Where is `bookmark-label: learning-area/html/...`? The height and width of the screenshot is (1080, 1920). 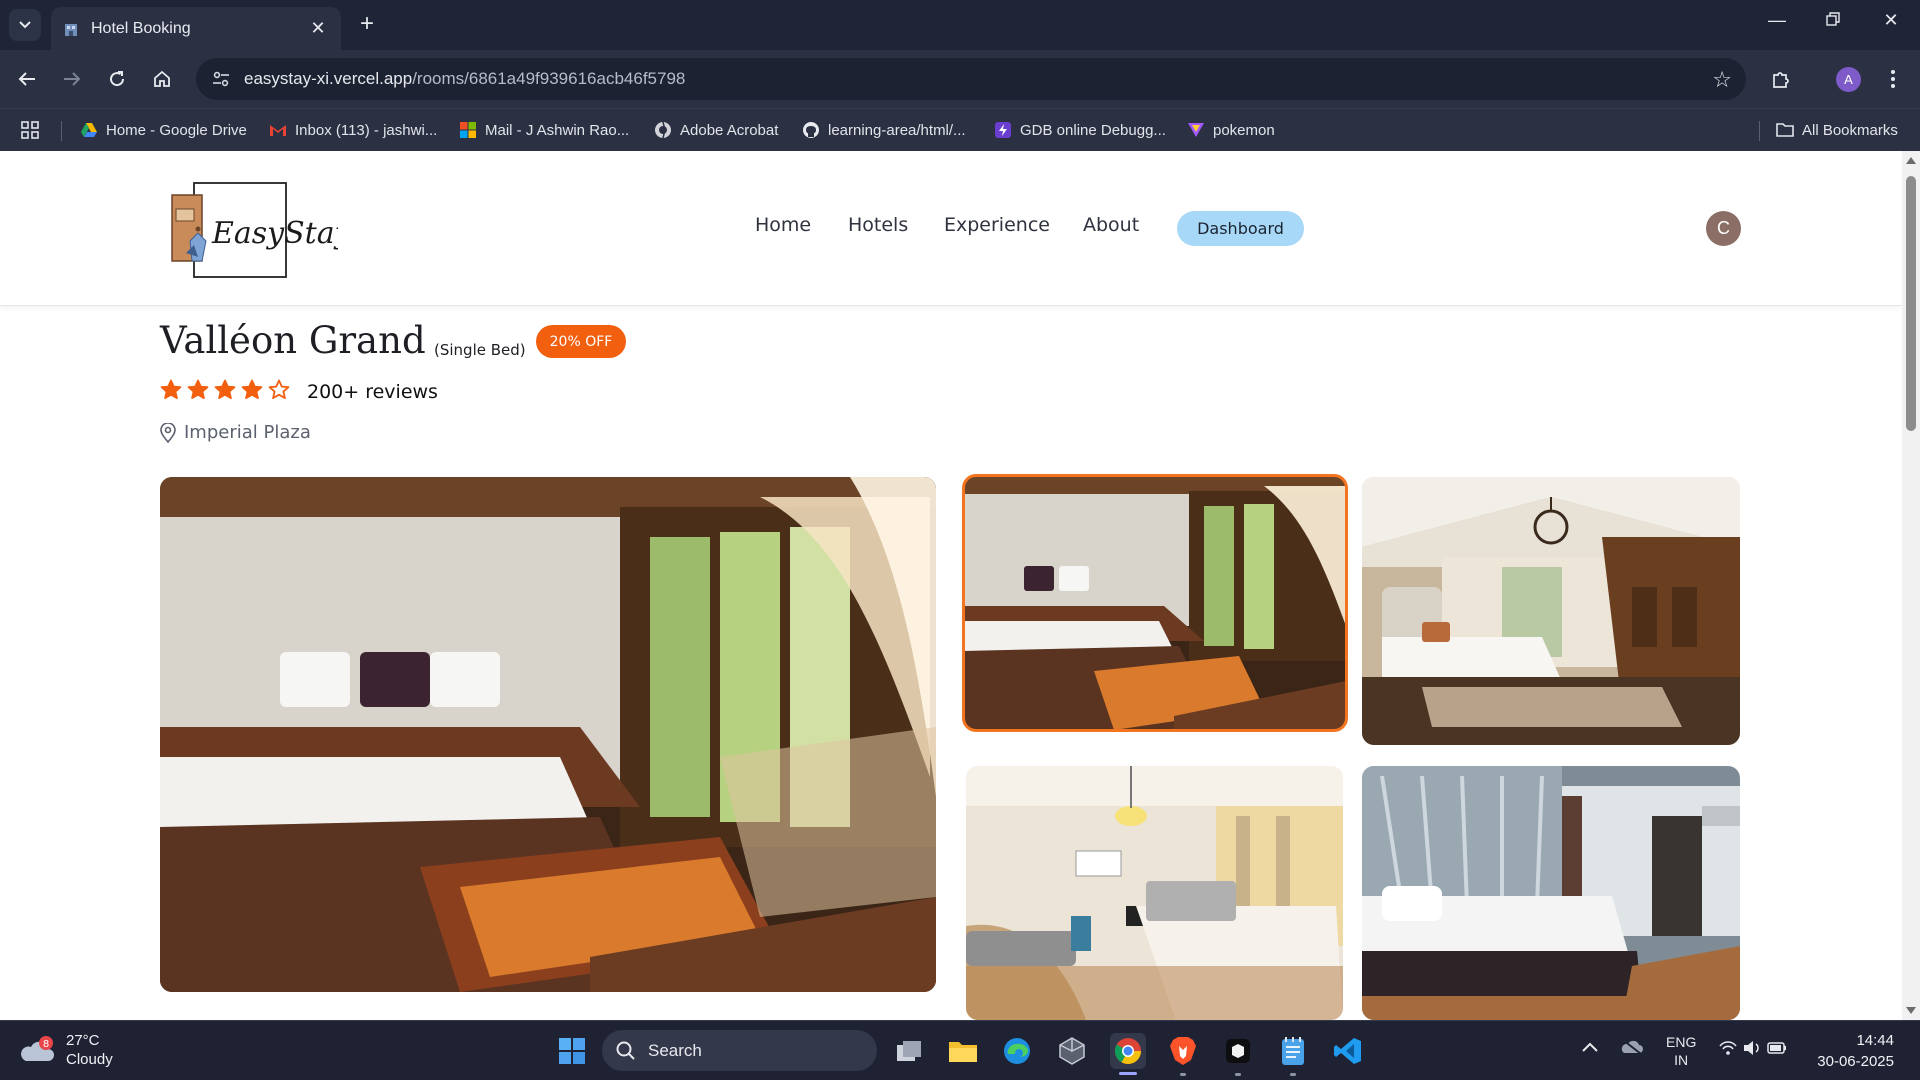
bookmark-label: learning-area/html/... is located at coordinates (897, 130).